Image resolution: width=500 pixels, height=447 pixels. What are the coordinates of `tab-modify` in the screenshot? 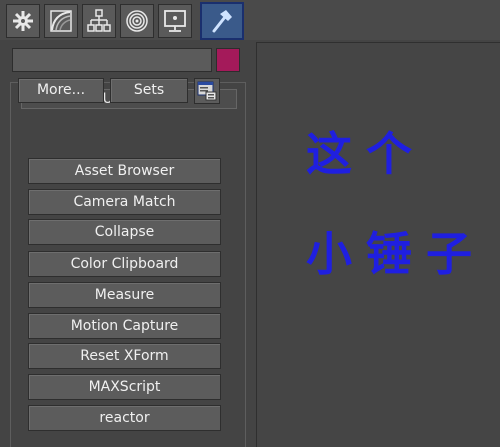 It's located at (61, 21).